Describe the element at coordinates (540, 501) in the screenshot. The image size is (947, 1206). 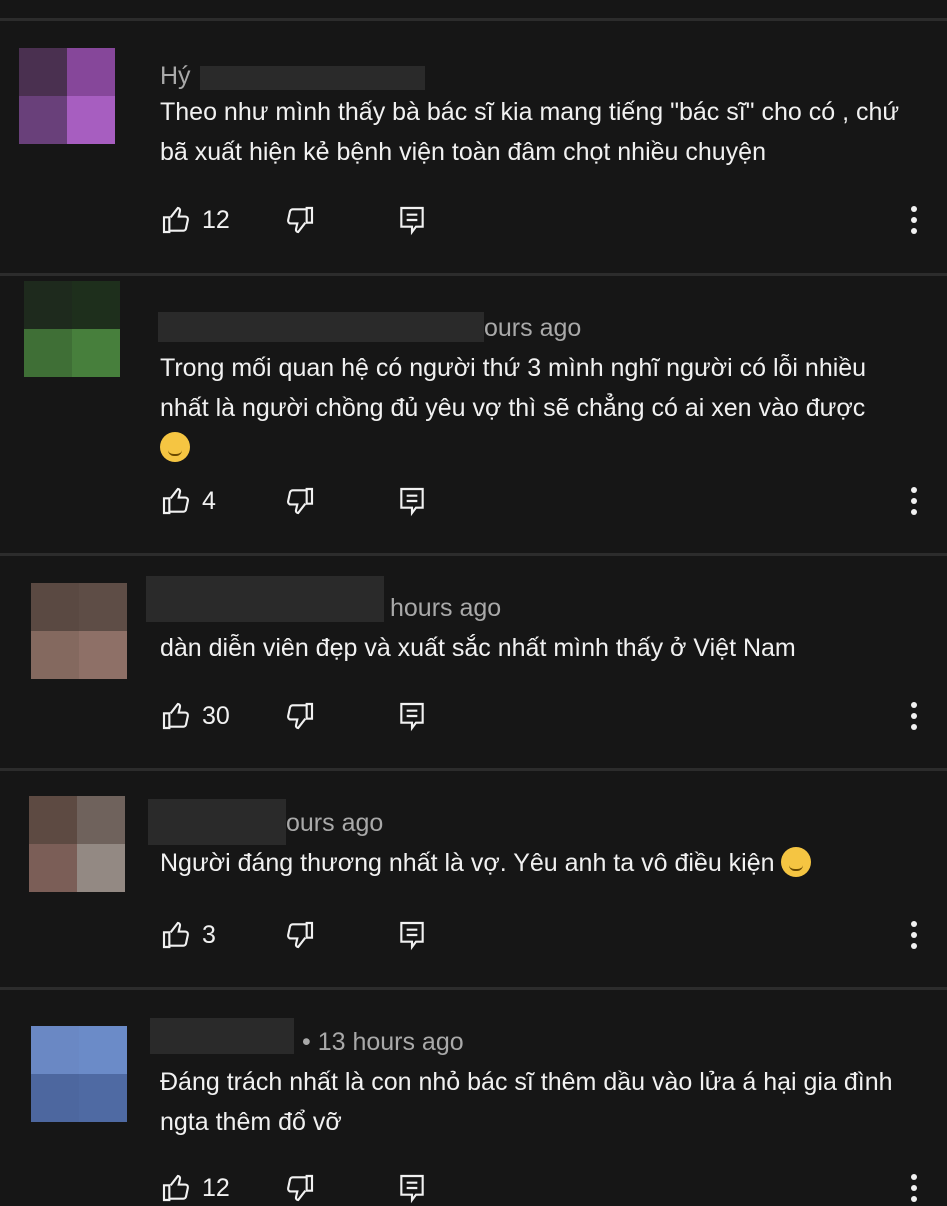
I see `comment-actions: 4` at that location.